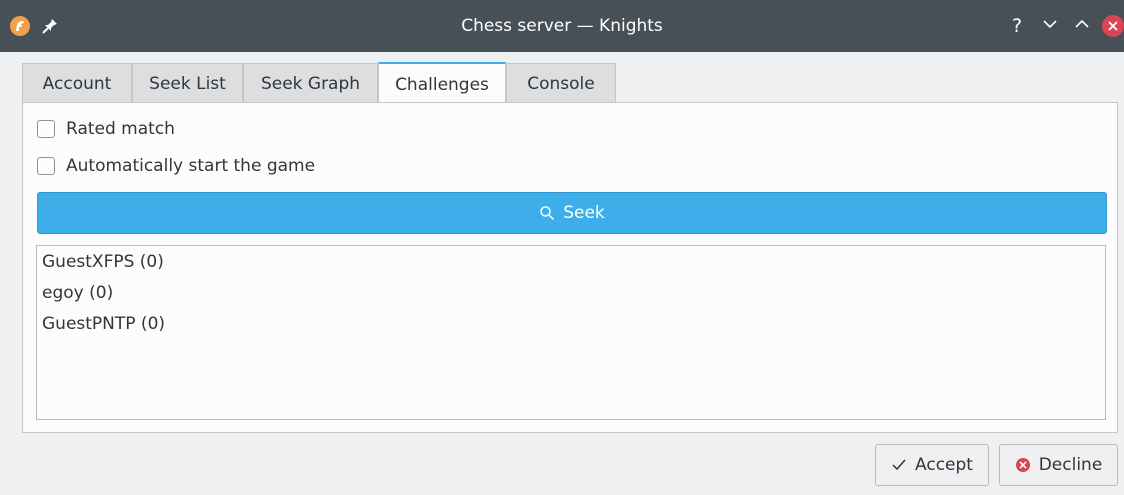  What do you see at coordinates (1070, 465) in the screenshot?
I see `decline-button-label: Decline` at bounding box center [1070, 465].